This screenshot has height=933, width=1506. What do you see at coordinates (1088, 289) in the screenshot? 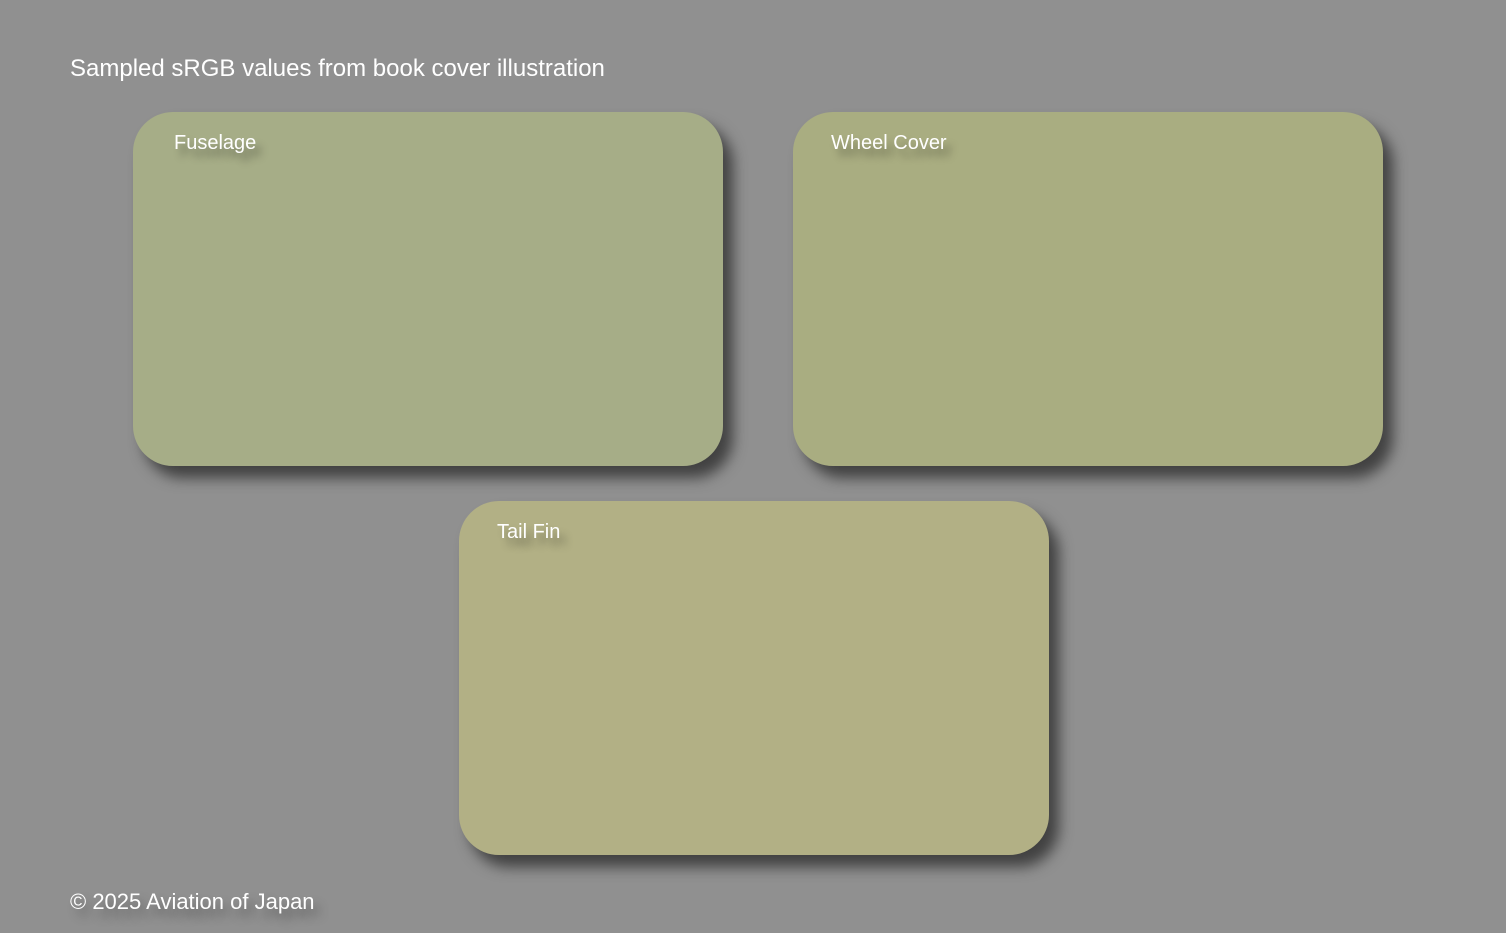
I see `color-swatch-wheel-cover: Wheel Cover` at bounding box center [1088, 289].